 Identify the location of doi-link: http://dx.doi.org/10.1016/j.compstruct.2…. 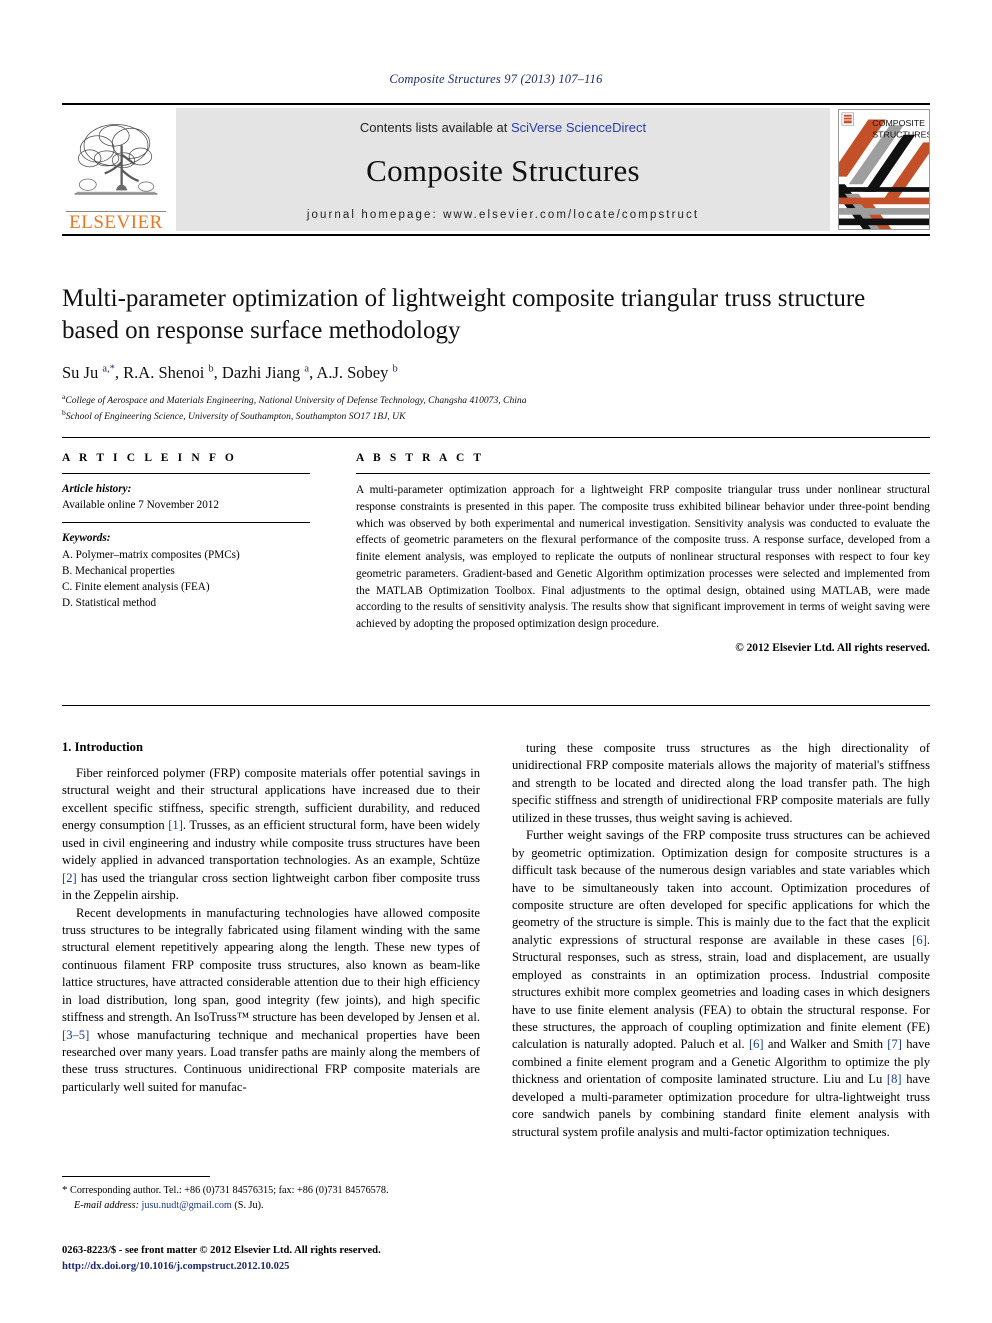
(312, 1267).